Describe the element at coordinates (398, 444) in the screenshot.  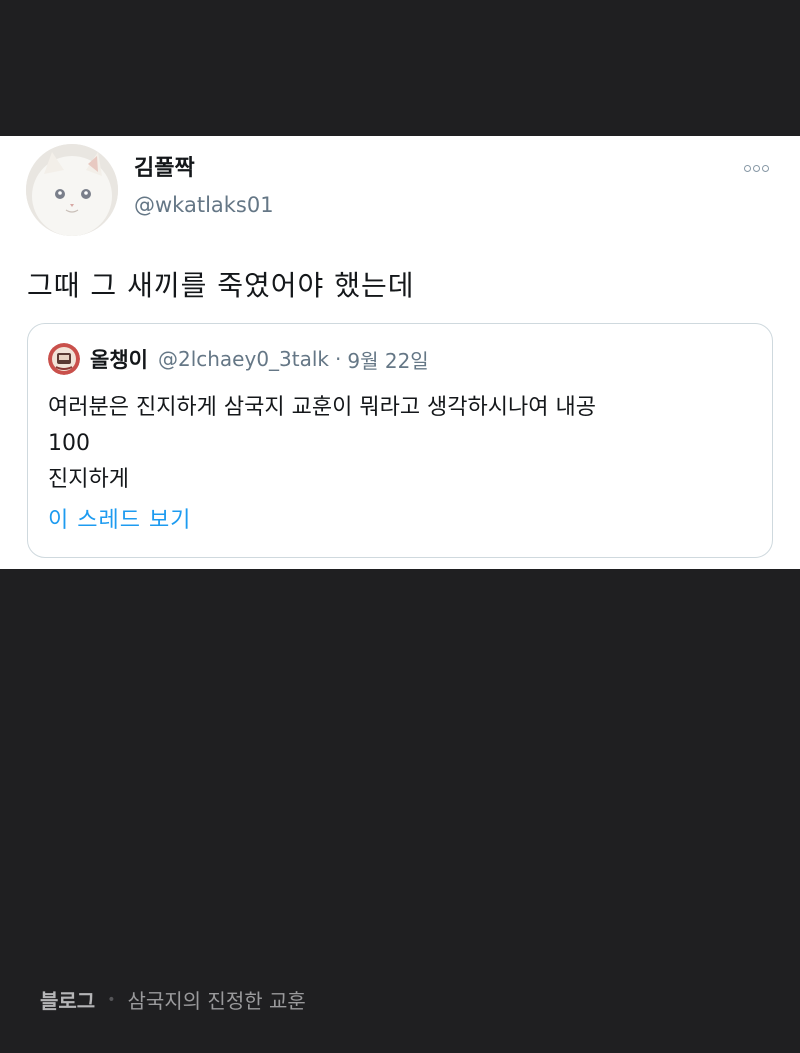
I see `quote-text: 여러분은 진지하게 삼국지 교훈이 뭐라고 생각하시나여 내공 100 진지하게` at that location.